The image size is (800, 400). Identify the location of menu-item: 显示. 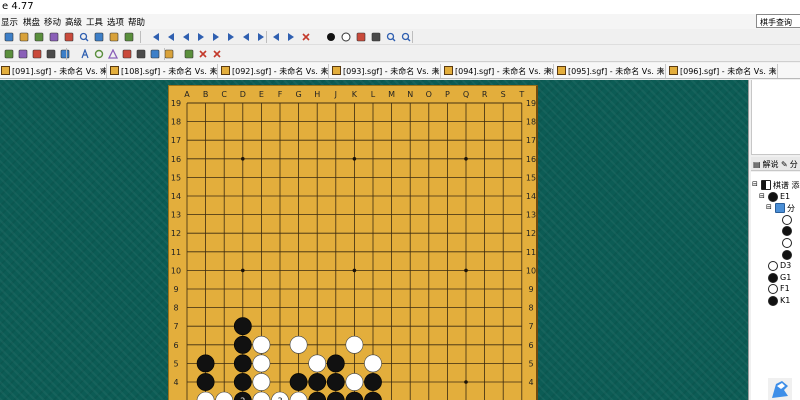
(9, 22).